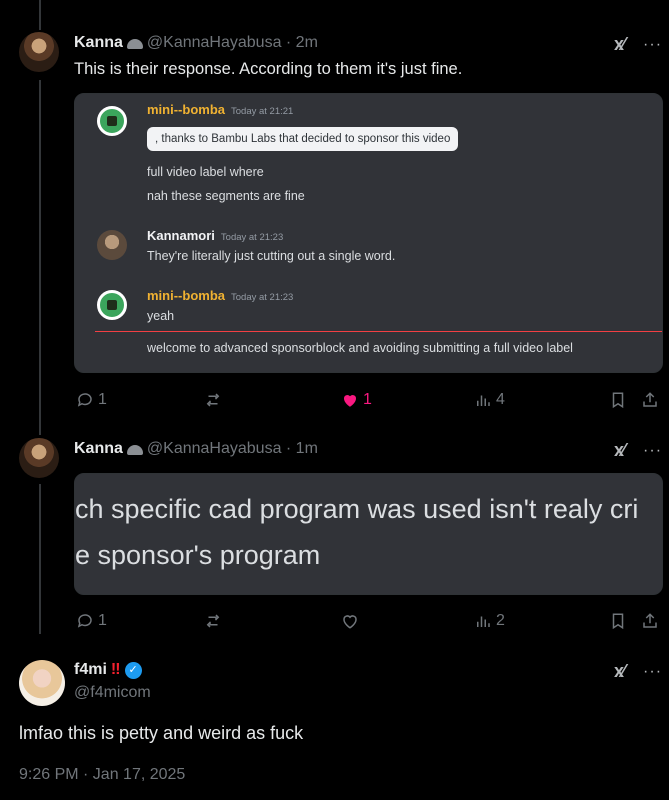 The height and width of the screenshot is (800, 669). What do you see at coordinates (220, 109) in the screenshot?
I see `discord-username: mini--bomba Today at 21:21` at bounding box center [220, 109].